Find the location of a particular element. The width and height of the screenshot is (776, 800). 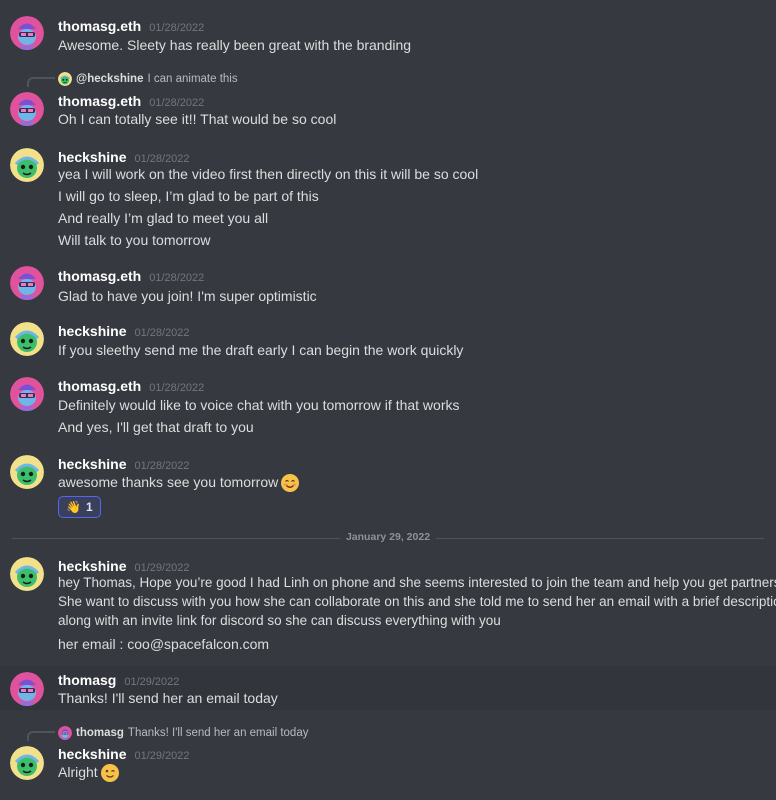

reply-preview: @heckshine I can animate this is located at coordinates (148, 79).